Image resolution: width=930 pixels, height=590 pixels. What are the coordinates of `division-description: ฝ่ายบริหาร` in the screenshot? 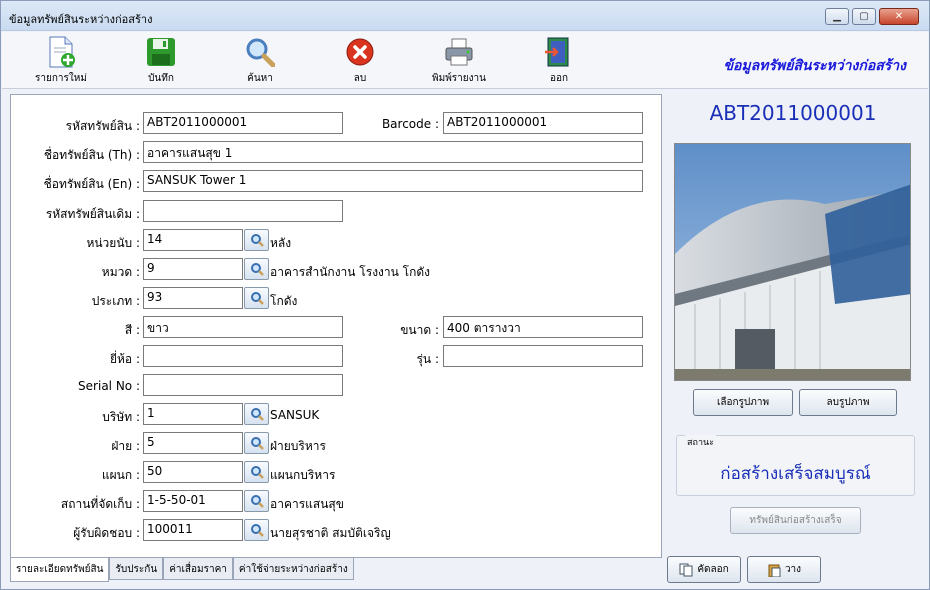 It's located at (298, 446).